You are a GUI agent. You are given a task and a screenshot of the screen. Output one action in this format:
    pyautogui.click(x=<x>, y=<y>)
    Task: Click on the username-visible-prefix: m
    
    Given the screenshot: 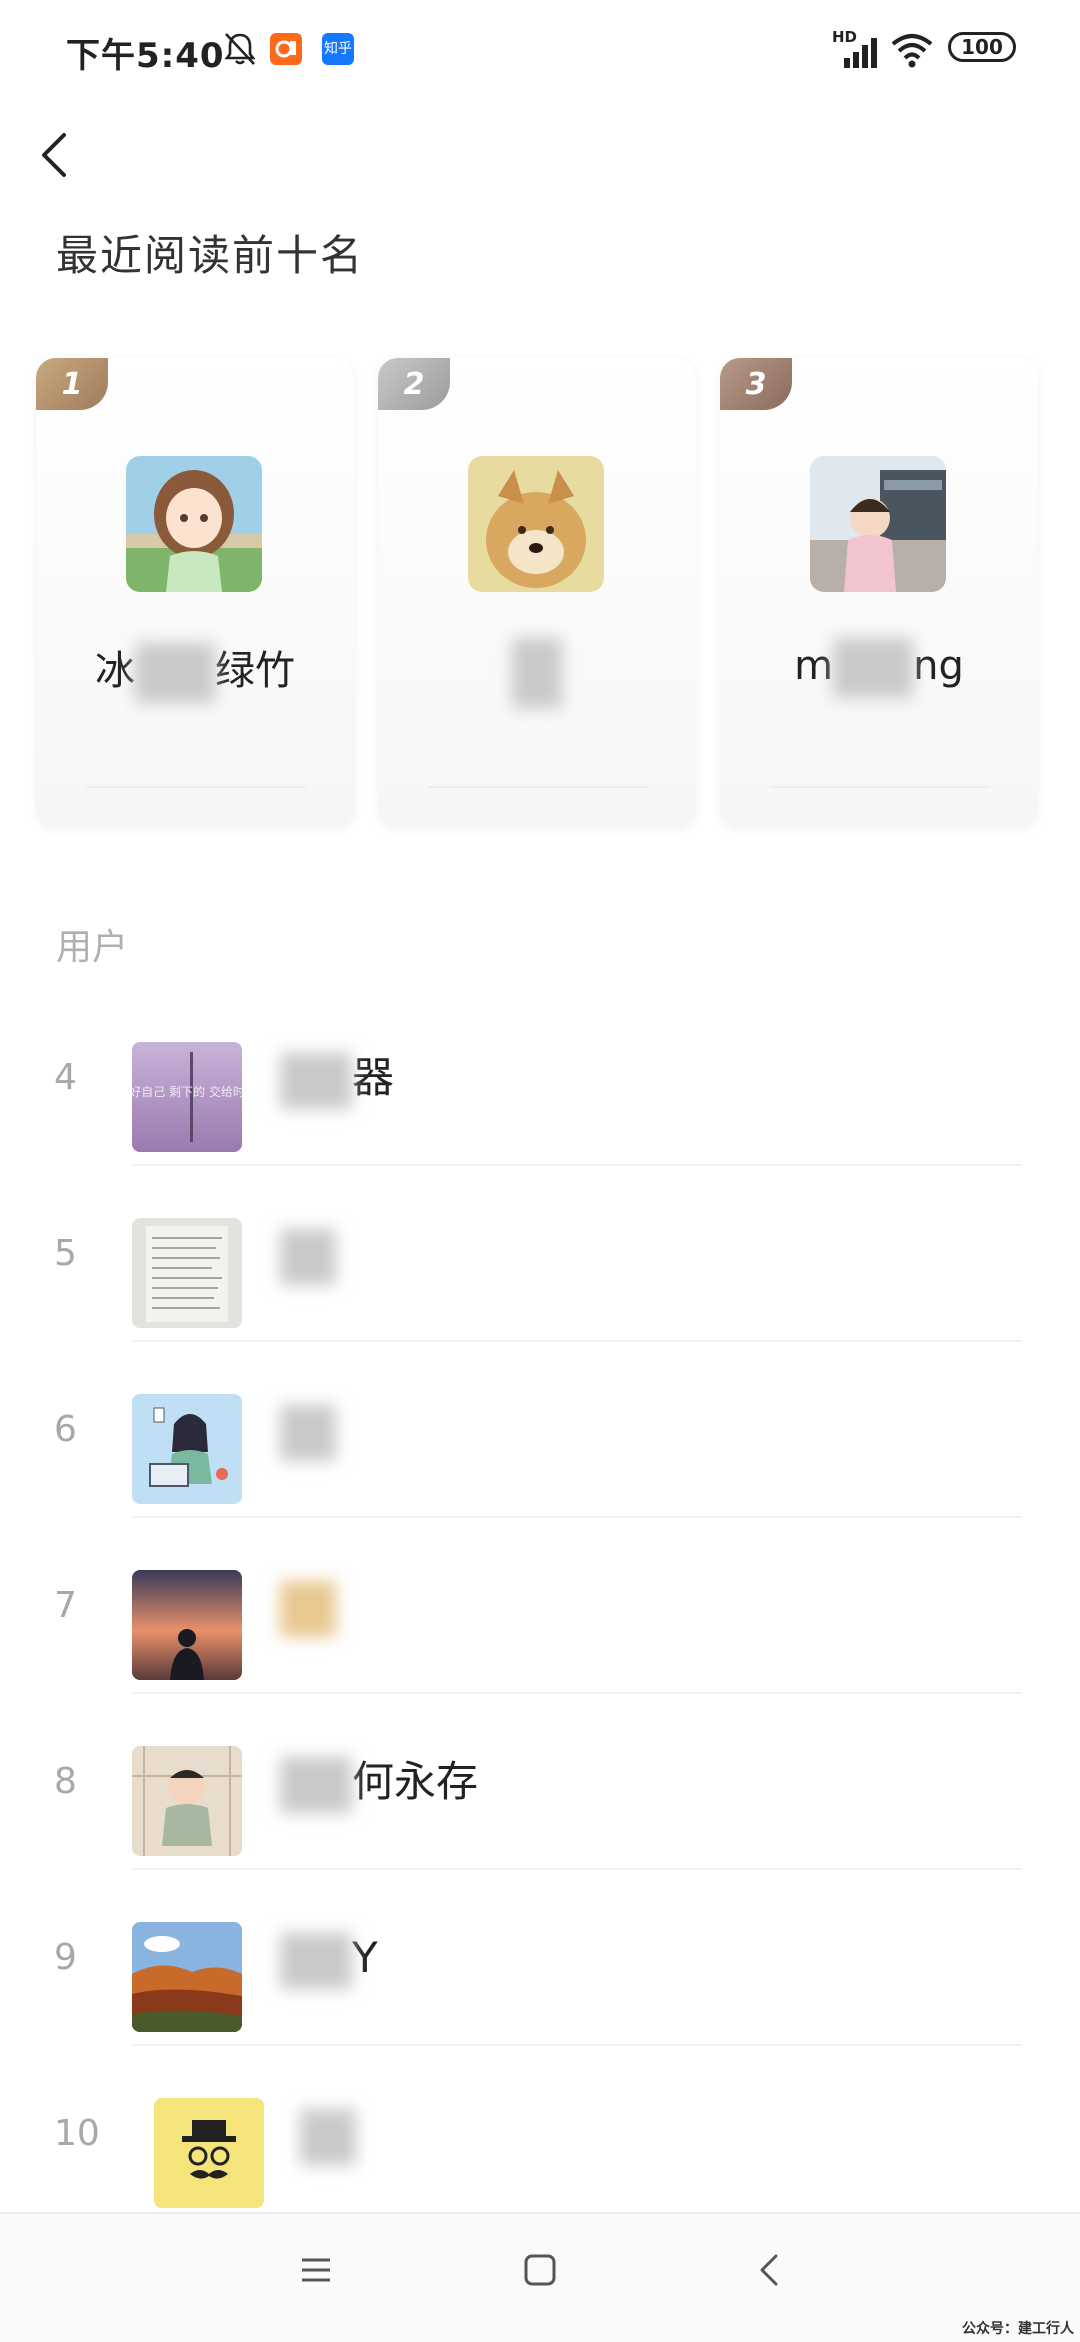 What is the action you would take?
    pyautogui.click(x=814, y=666)
    